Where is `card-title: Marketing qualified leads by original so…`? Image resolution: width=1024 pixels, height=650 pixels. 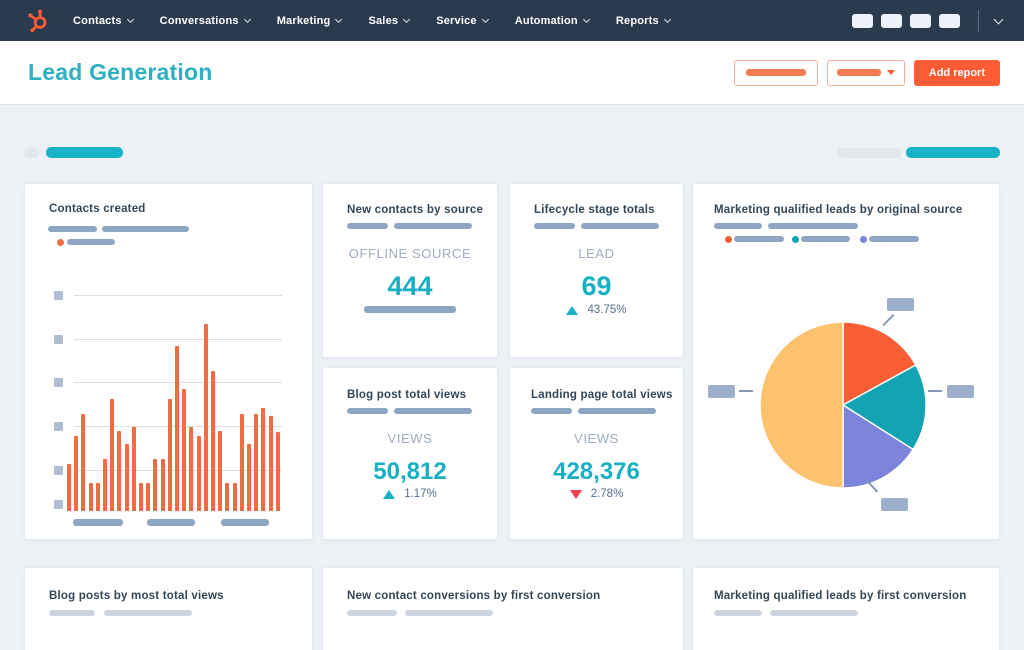 card-title: Marketing qualified leads by original so… is located at coordinates (838, 210).